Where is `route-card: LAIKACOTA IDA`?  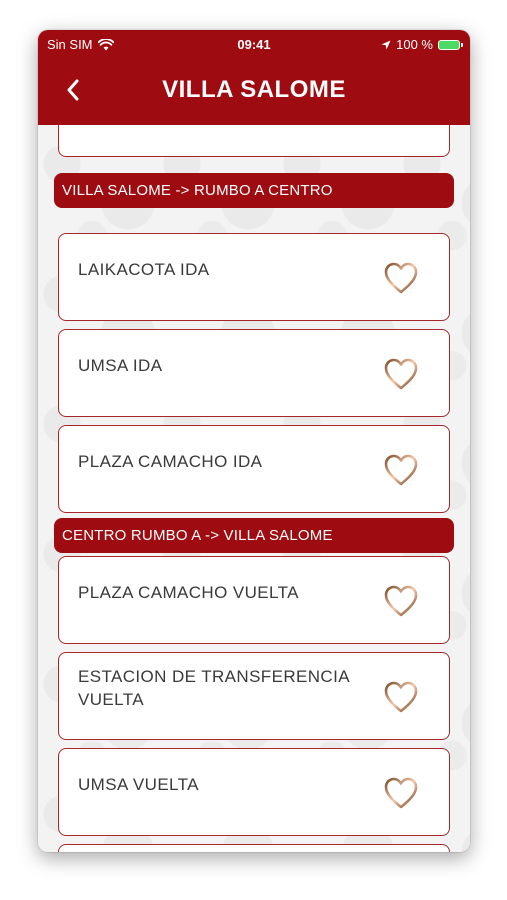 route-card: LAIKACOTA IDA is located at coordinates (254, 277).